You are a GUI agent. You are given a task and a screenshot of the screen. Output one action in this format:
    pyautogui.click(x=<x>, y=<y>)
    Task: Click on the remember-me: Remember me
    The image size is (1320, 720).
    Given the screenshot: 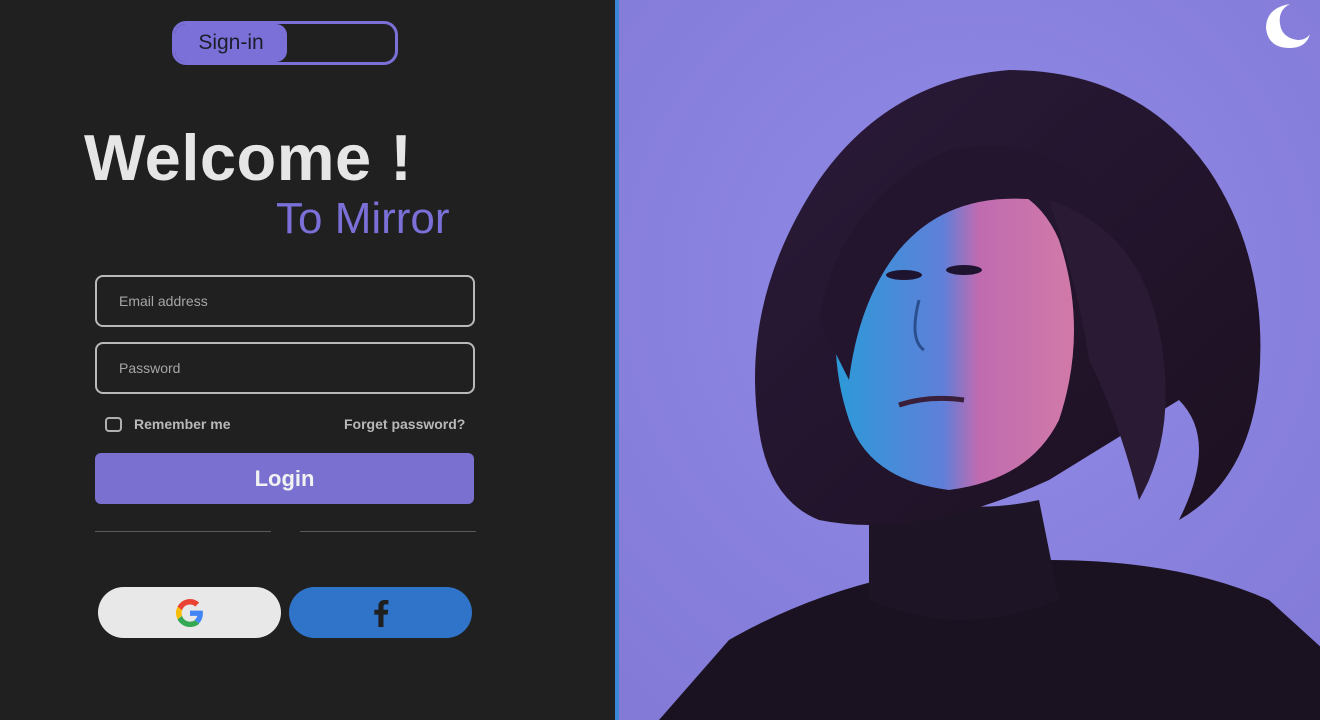 What is the action you would take?
    pyautogui.click(x=168, y=424)
    